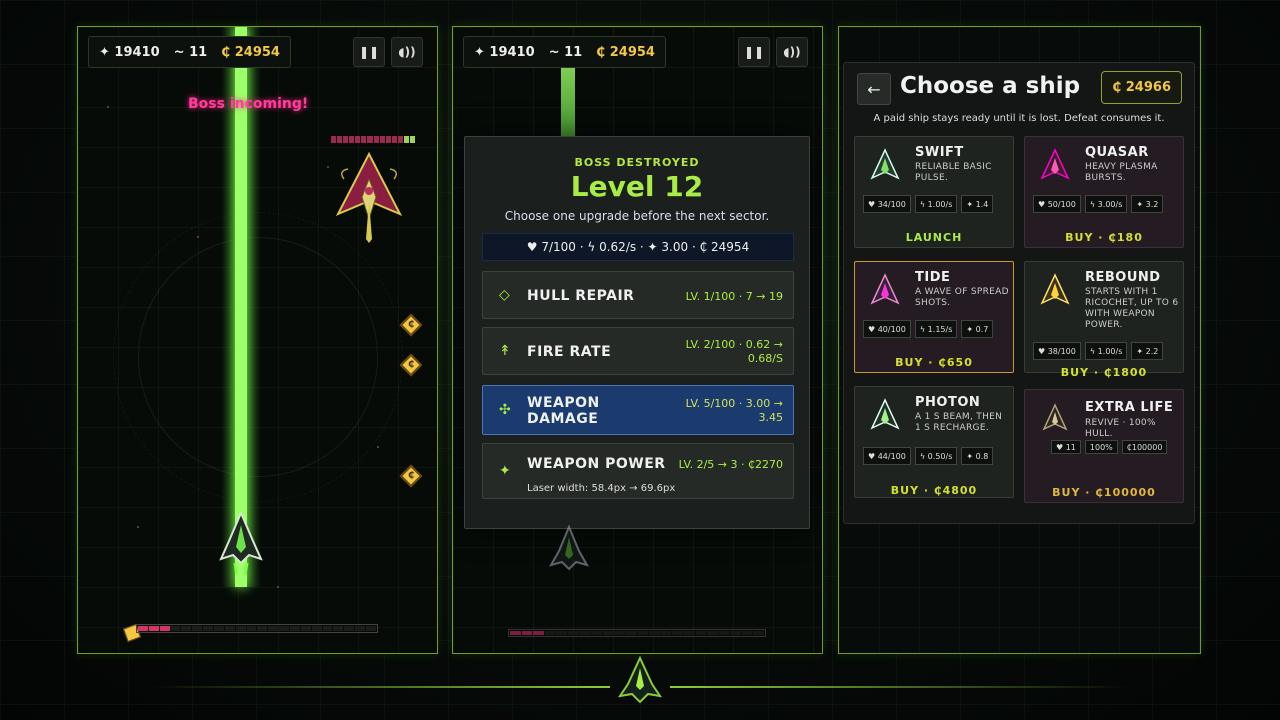 This screenshot has height=720, width=1280. What do you see at coordinates (928, 204) in the screenshot?
I see `ship-stats: ♥ 34/100 ϟ 1.00/s ✦ 1.4` at bounding box center [928, 204].